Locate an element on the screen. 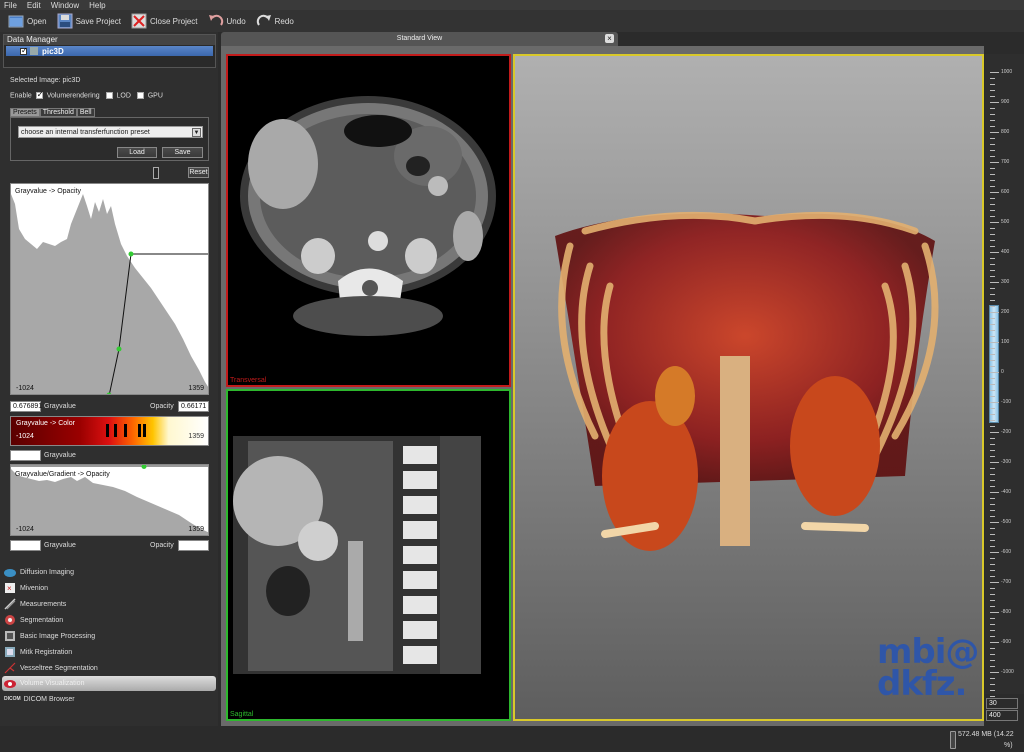 The image size is (1024, 752). menu-file: File is located at coordinates (10, 5).